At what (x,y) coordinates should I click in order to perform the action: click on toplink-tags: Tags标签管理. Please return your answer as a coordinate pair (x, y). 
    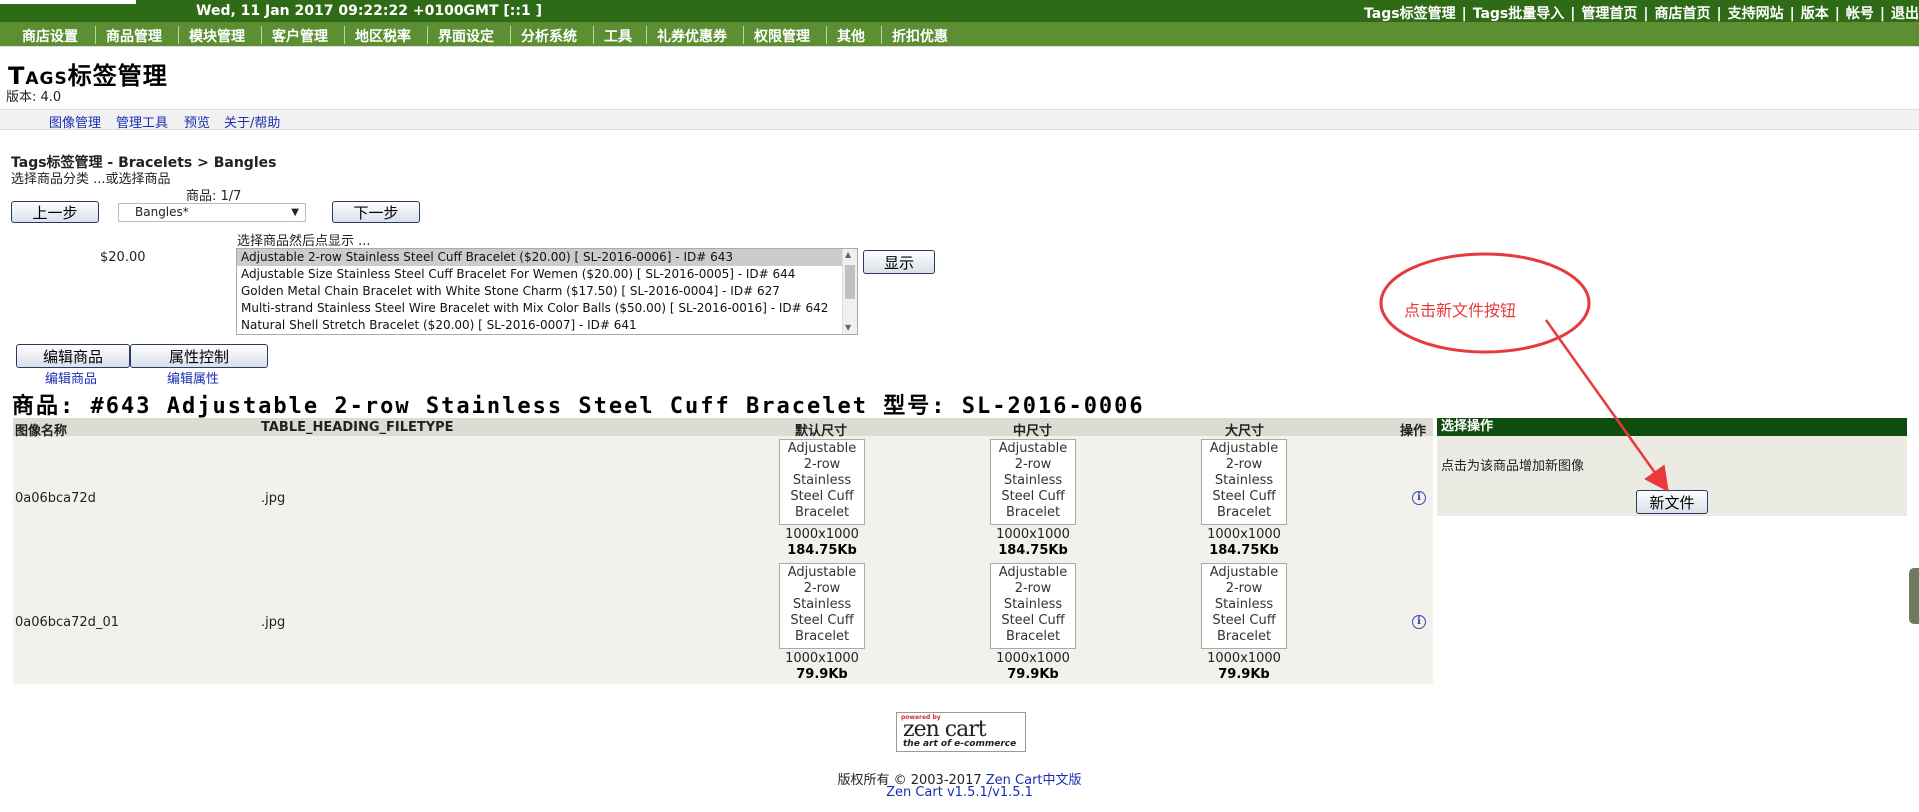
    Looking at the image, I should click on (1410, 14).